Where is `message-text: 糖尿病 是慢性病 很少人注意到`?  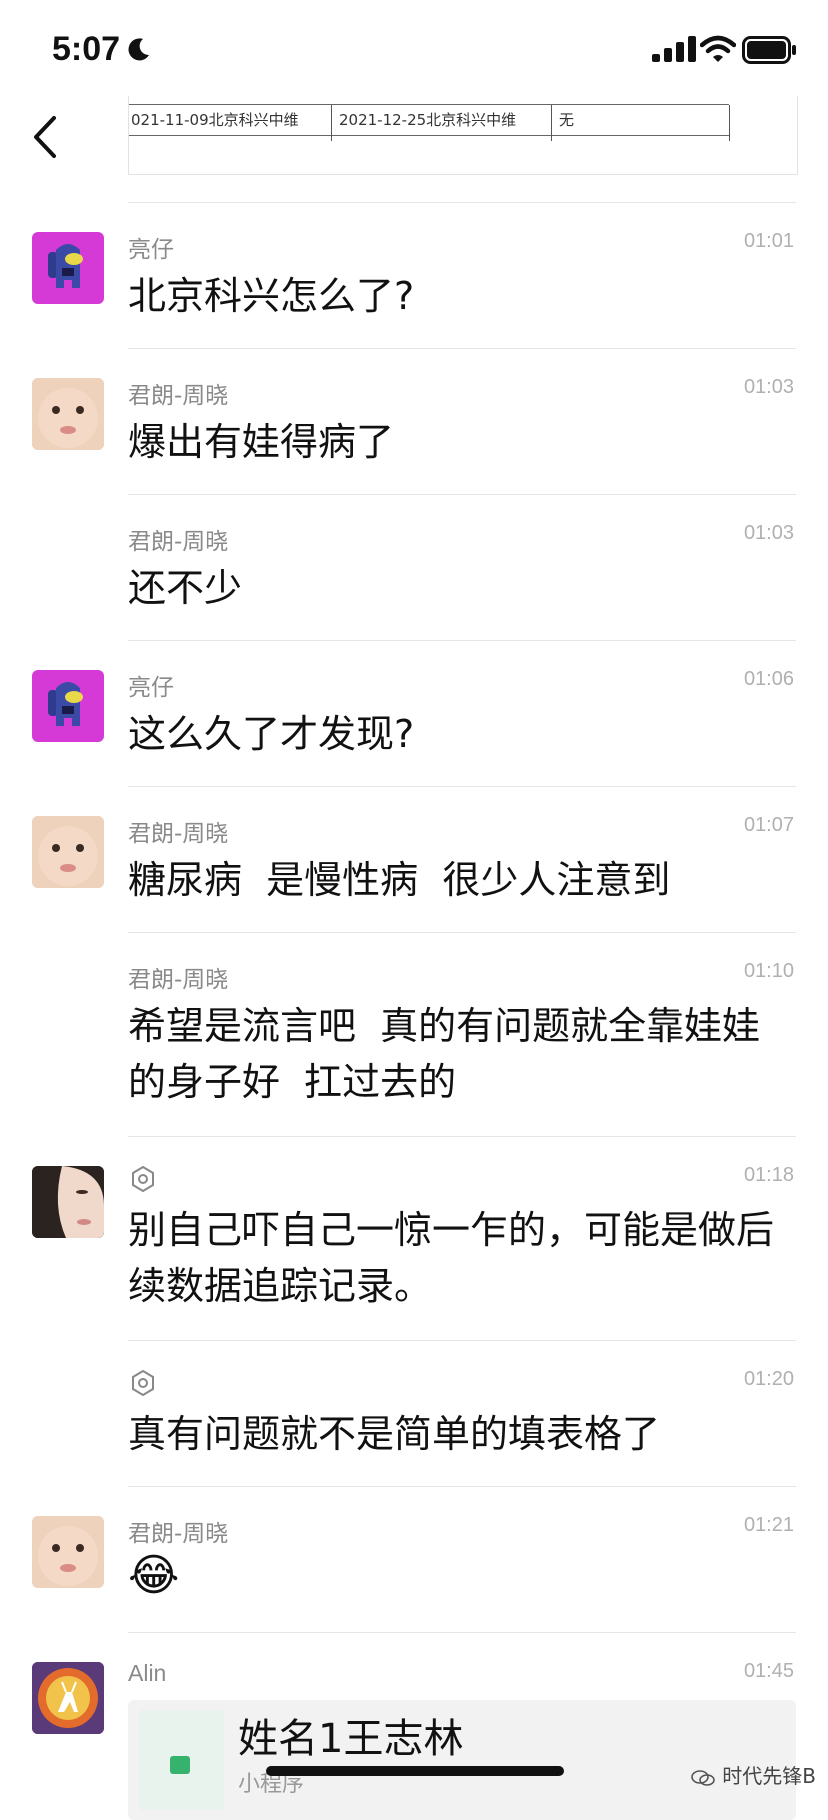
message-text: 糖尿病 是慢性病 很少人注意到 is located at coordinates (462, 880).